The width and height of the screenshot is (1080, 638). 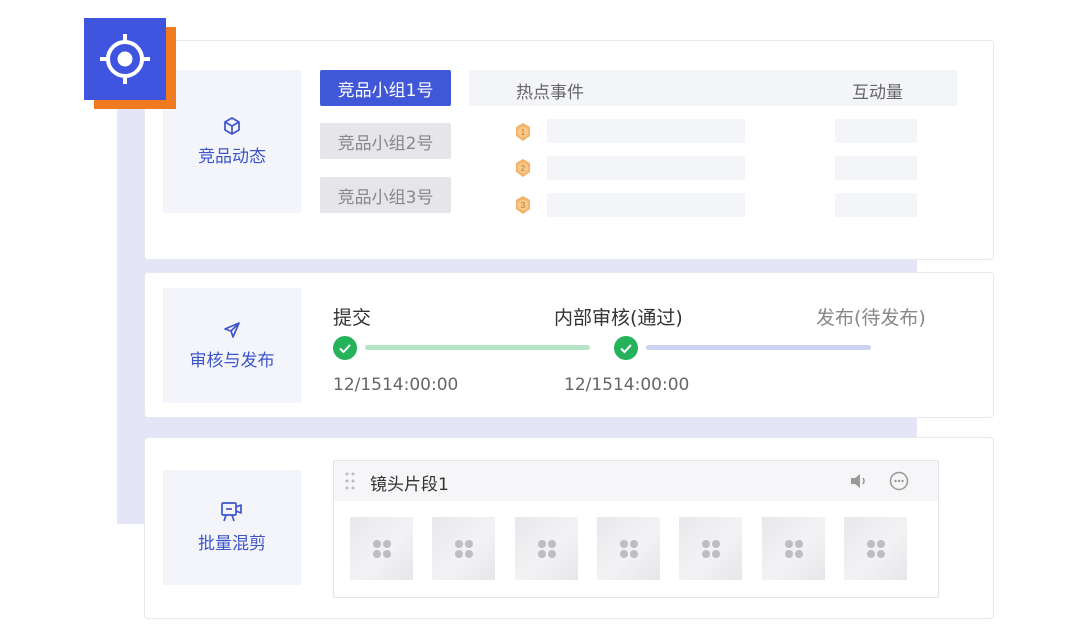 I want to click on step-publish-label: 发布(待发布), so click(x=871, y=318).